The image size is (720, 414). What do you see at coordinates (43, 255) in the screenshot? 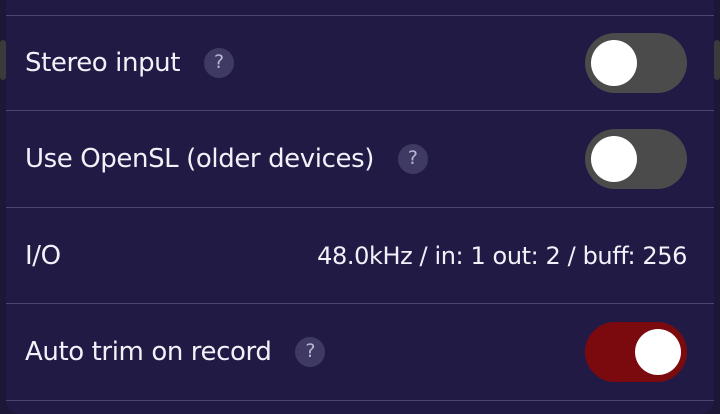
I see `io-label: I/O` at bounding box center [43, 255].